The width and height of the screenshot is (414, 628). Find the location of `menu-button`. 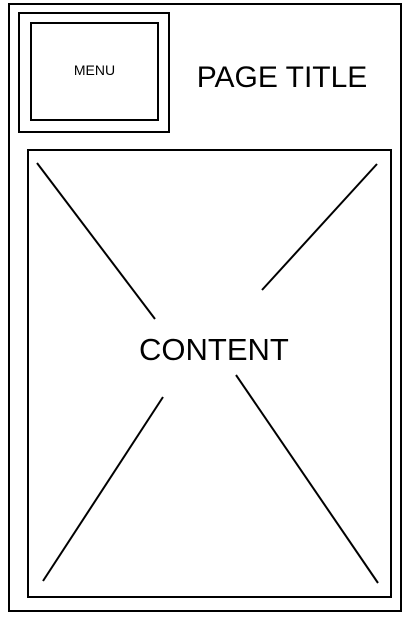

menu-button is located at coordinates (94, 72).